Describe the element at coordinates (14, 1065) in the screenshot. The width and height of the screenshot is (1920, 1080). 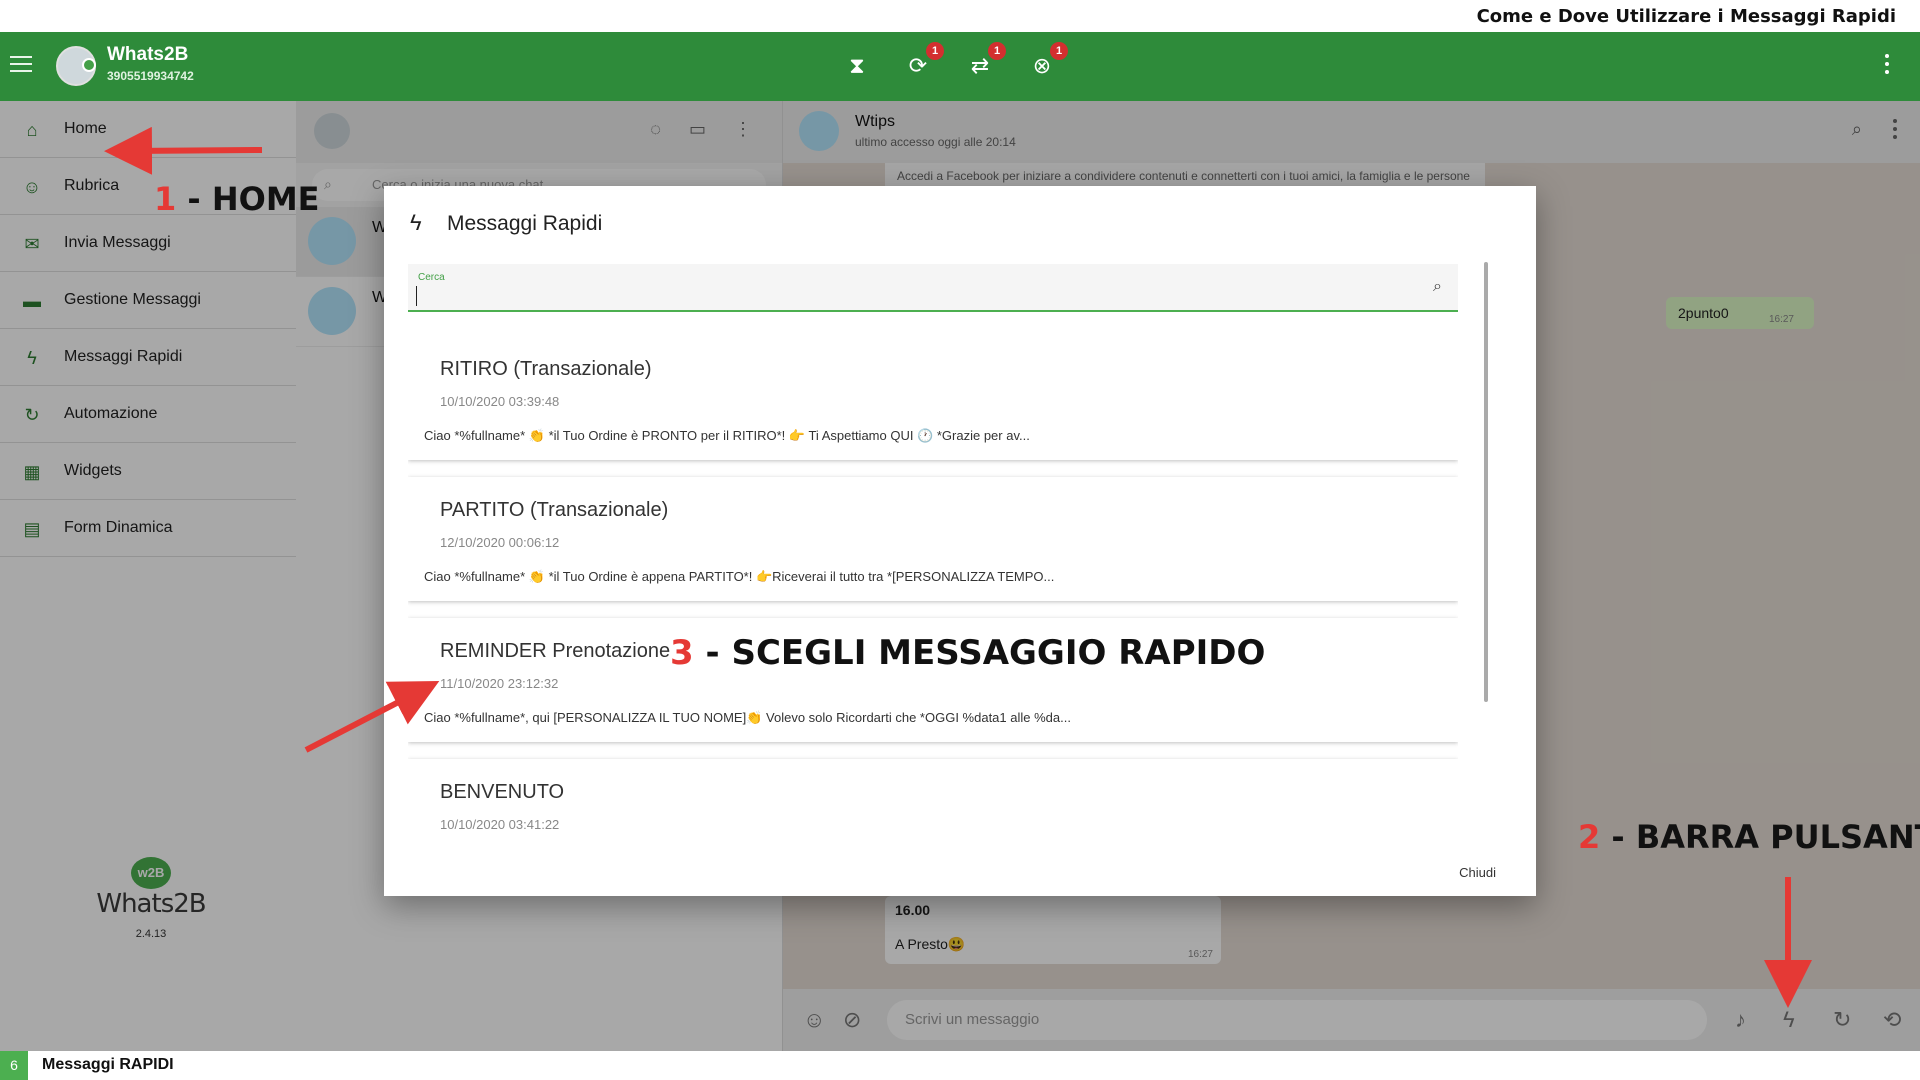
I see `slide-number: 6` at that location.